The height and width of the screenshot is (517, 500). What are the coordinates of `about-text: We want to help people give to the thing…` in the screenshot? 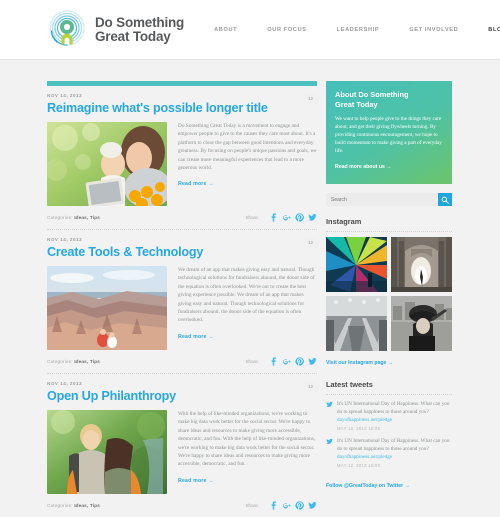 It's located at (388, 135).